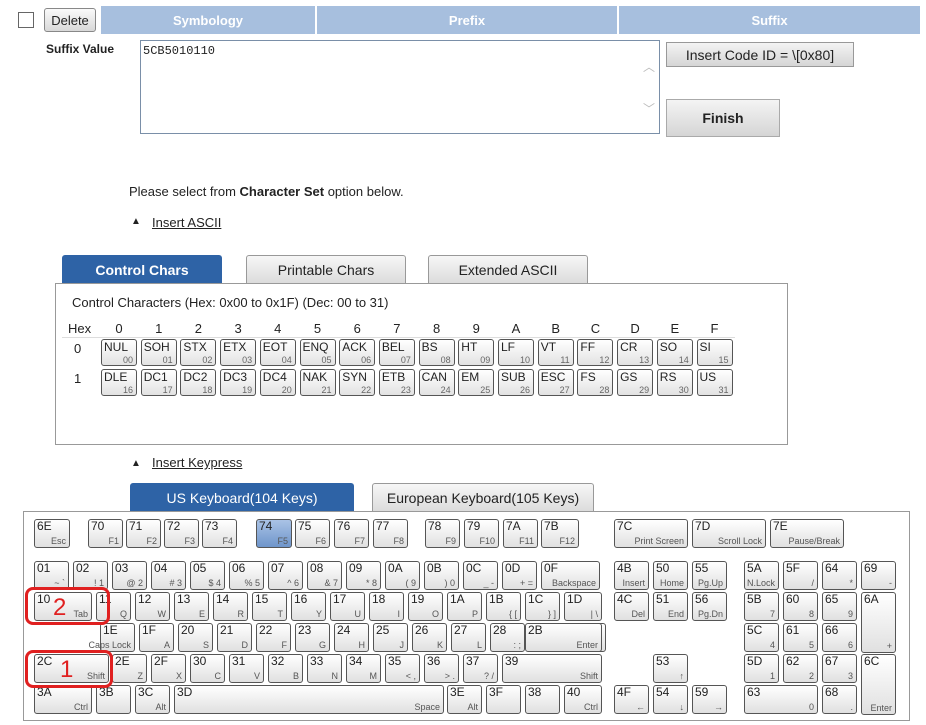 This screenshot has height=725, width=926. Describe the element at coordinates (274, 533) in the screenshot. I see `key-button: 74 F5` at that location.